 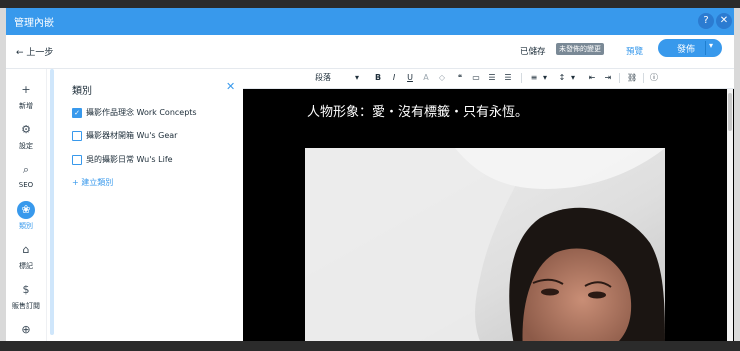 What do you see at coordinates (26, 249) in the screenshot?
I see `tag-icon: ⌂` at bounding box center [26, 249].